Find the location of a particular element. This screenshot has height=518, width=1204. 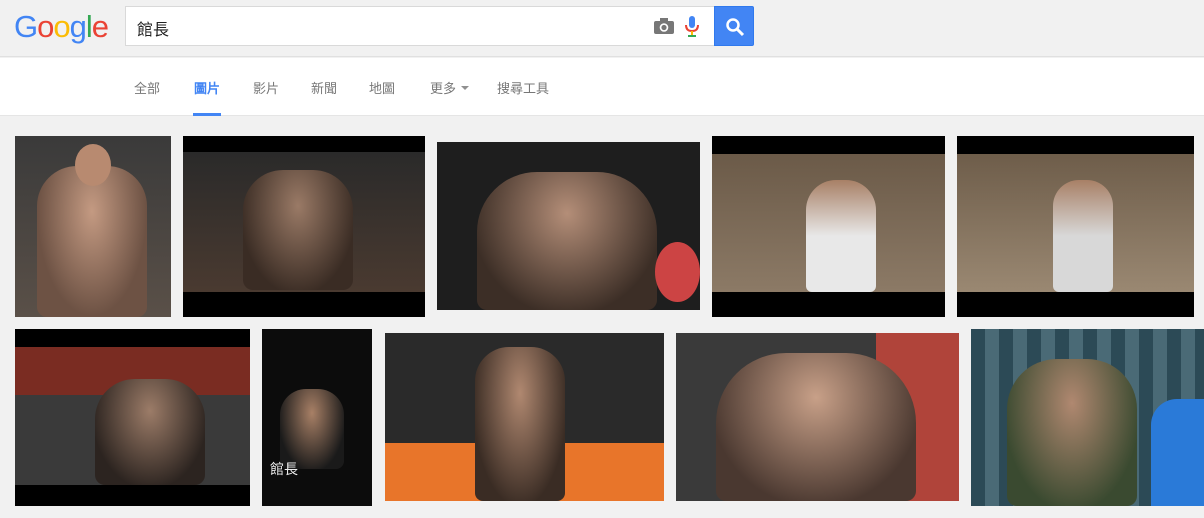

search-input: 館長 is located at coordinates (153, 28).